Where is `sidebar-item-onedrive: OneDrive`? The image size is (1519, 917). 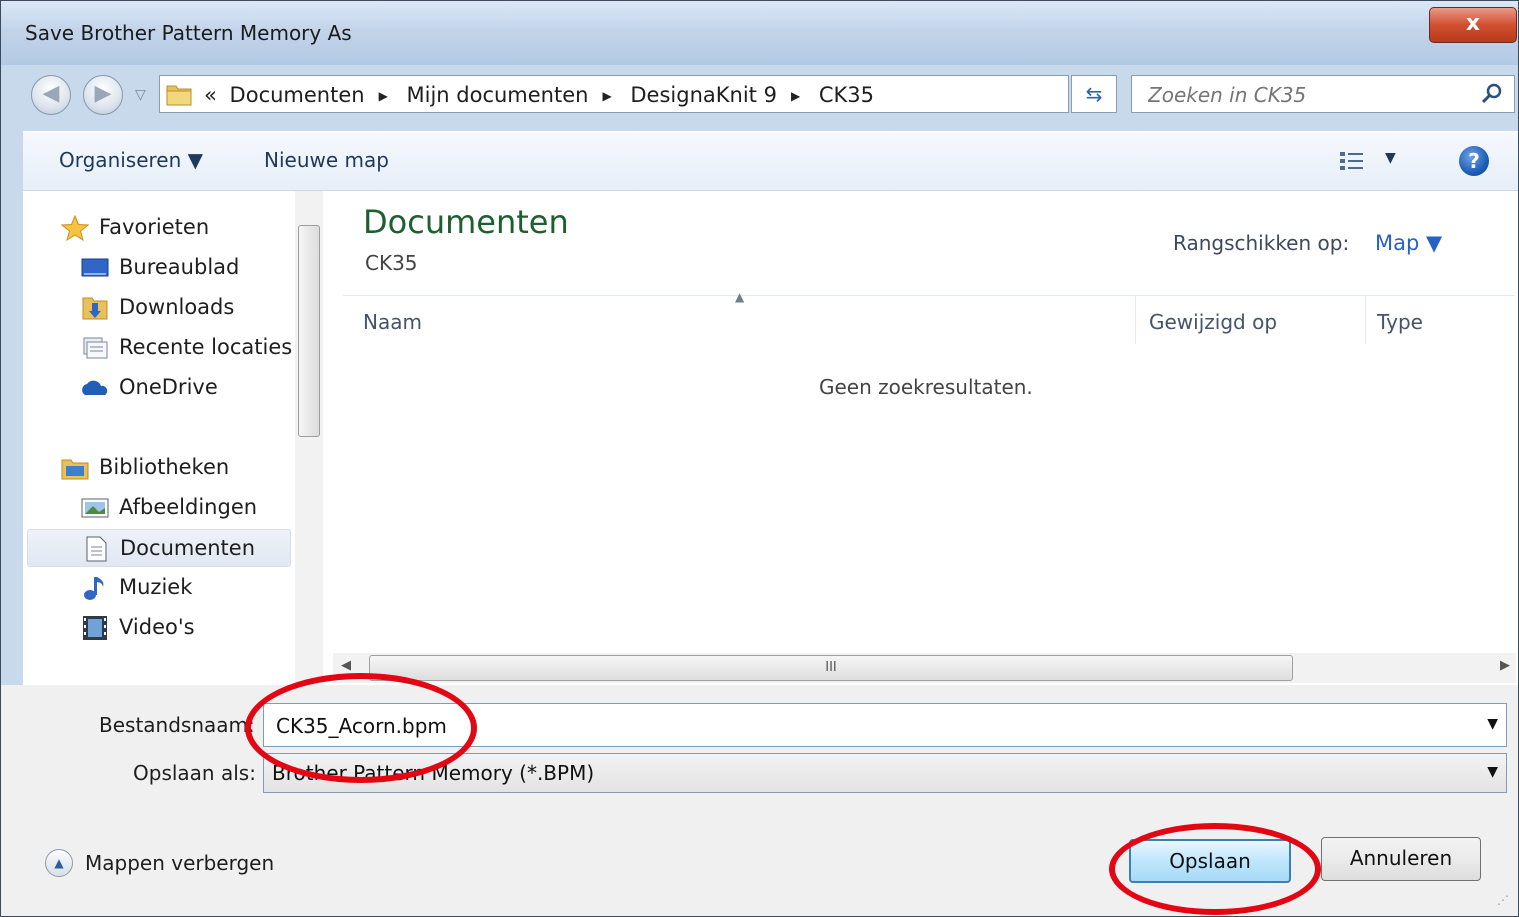
sidebar-item-onedrive: OneDrive is located at coordinates (186, 388).